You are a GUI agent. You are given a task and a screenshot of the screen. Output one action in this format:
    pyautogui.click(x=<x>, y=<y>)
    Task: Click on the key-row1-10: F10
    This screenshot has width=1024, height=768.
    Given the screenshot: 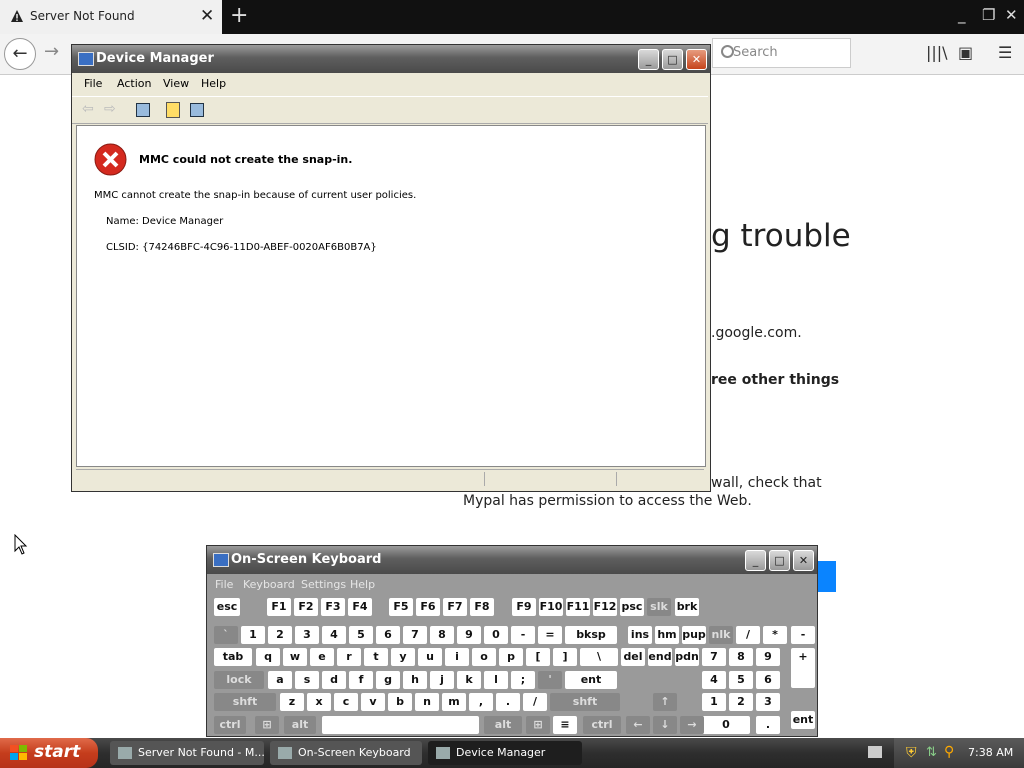 What is the action you would take?
    pyautogui.click(x=551, y=607)
    